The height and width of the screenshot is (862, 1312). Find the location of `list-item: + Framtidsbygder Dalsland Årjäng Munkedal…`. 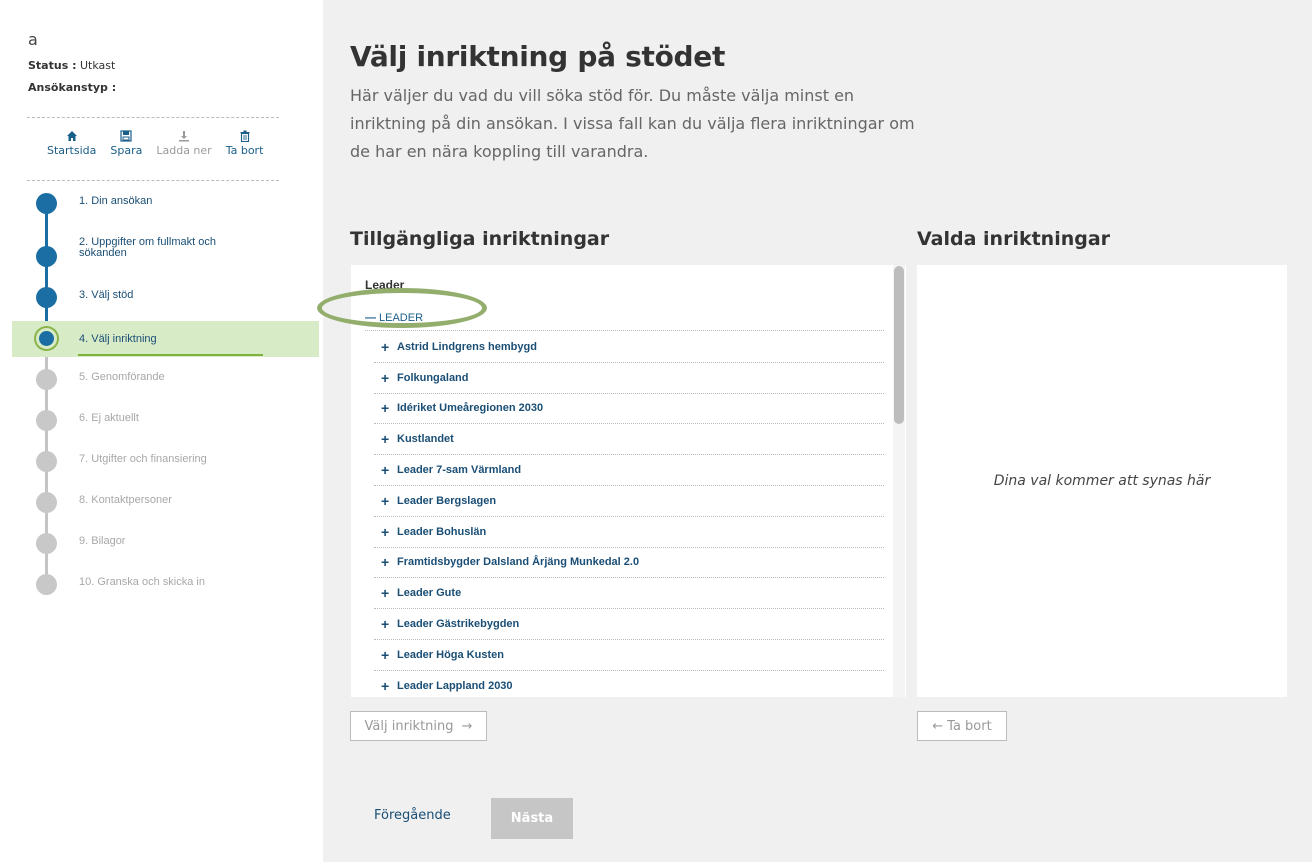

list-item: + Framtidsbygder Dalsland Årjäng Munkedal… is located at coordinates (629, 563).